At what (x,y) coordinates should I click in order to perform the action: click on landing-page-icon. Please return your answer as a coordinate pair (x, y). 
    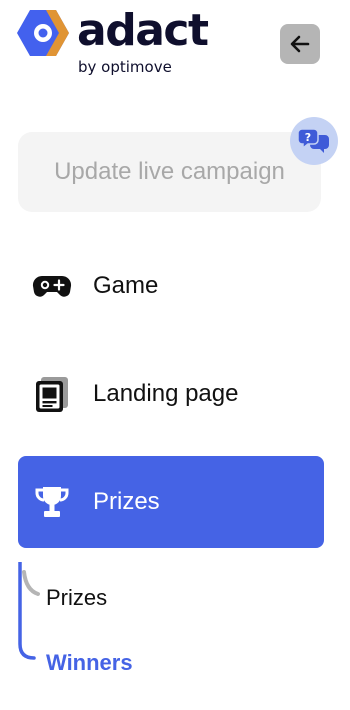
    Looking at the image, I should click on (52, 394).